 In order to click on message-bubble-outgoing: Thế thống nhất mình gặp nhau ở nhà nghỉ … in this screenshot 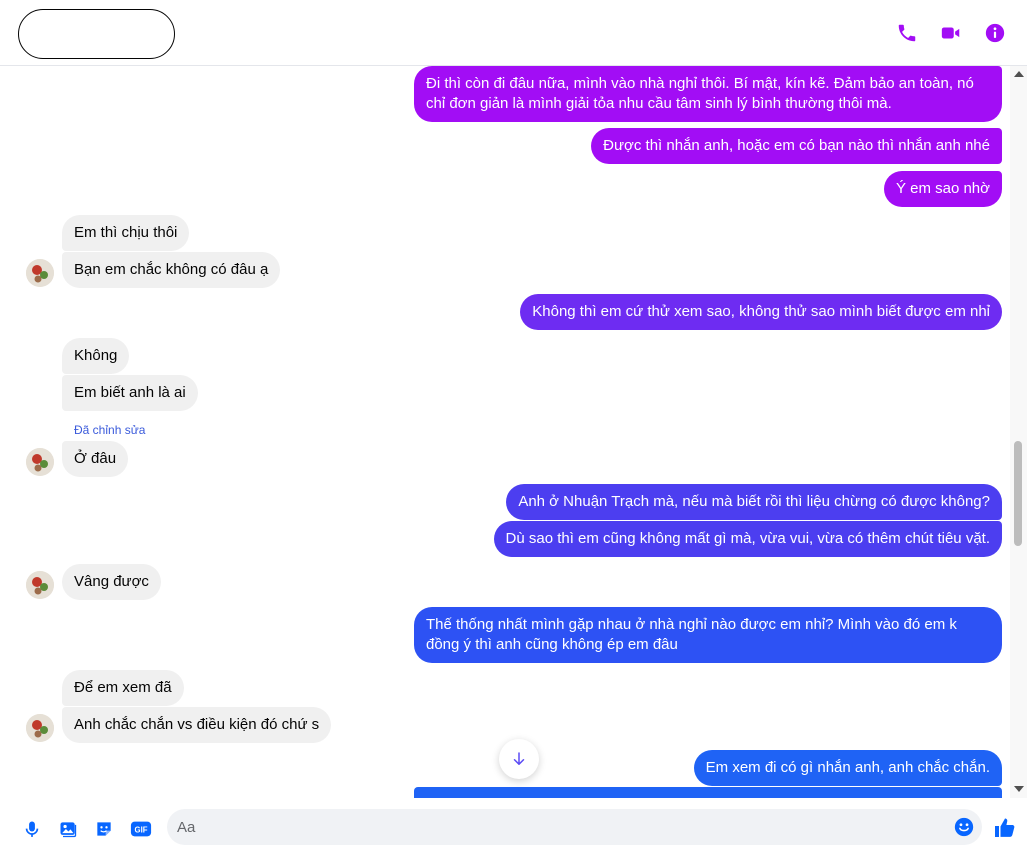, I will do `click(708, 635)`.